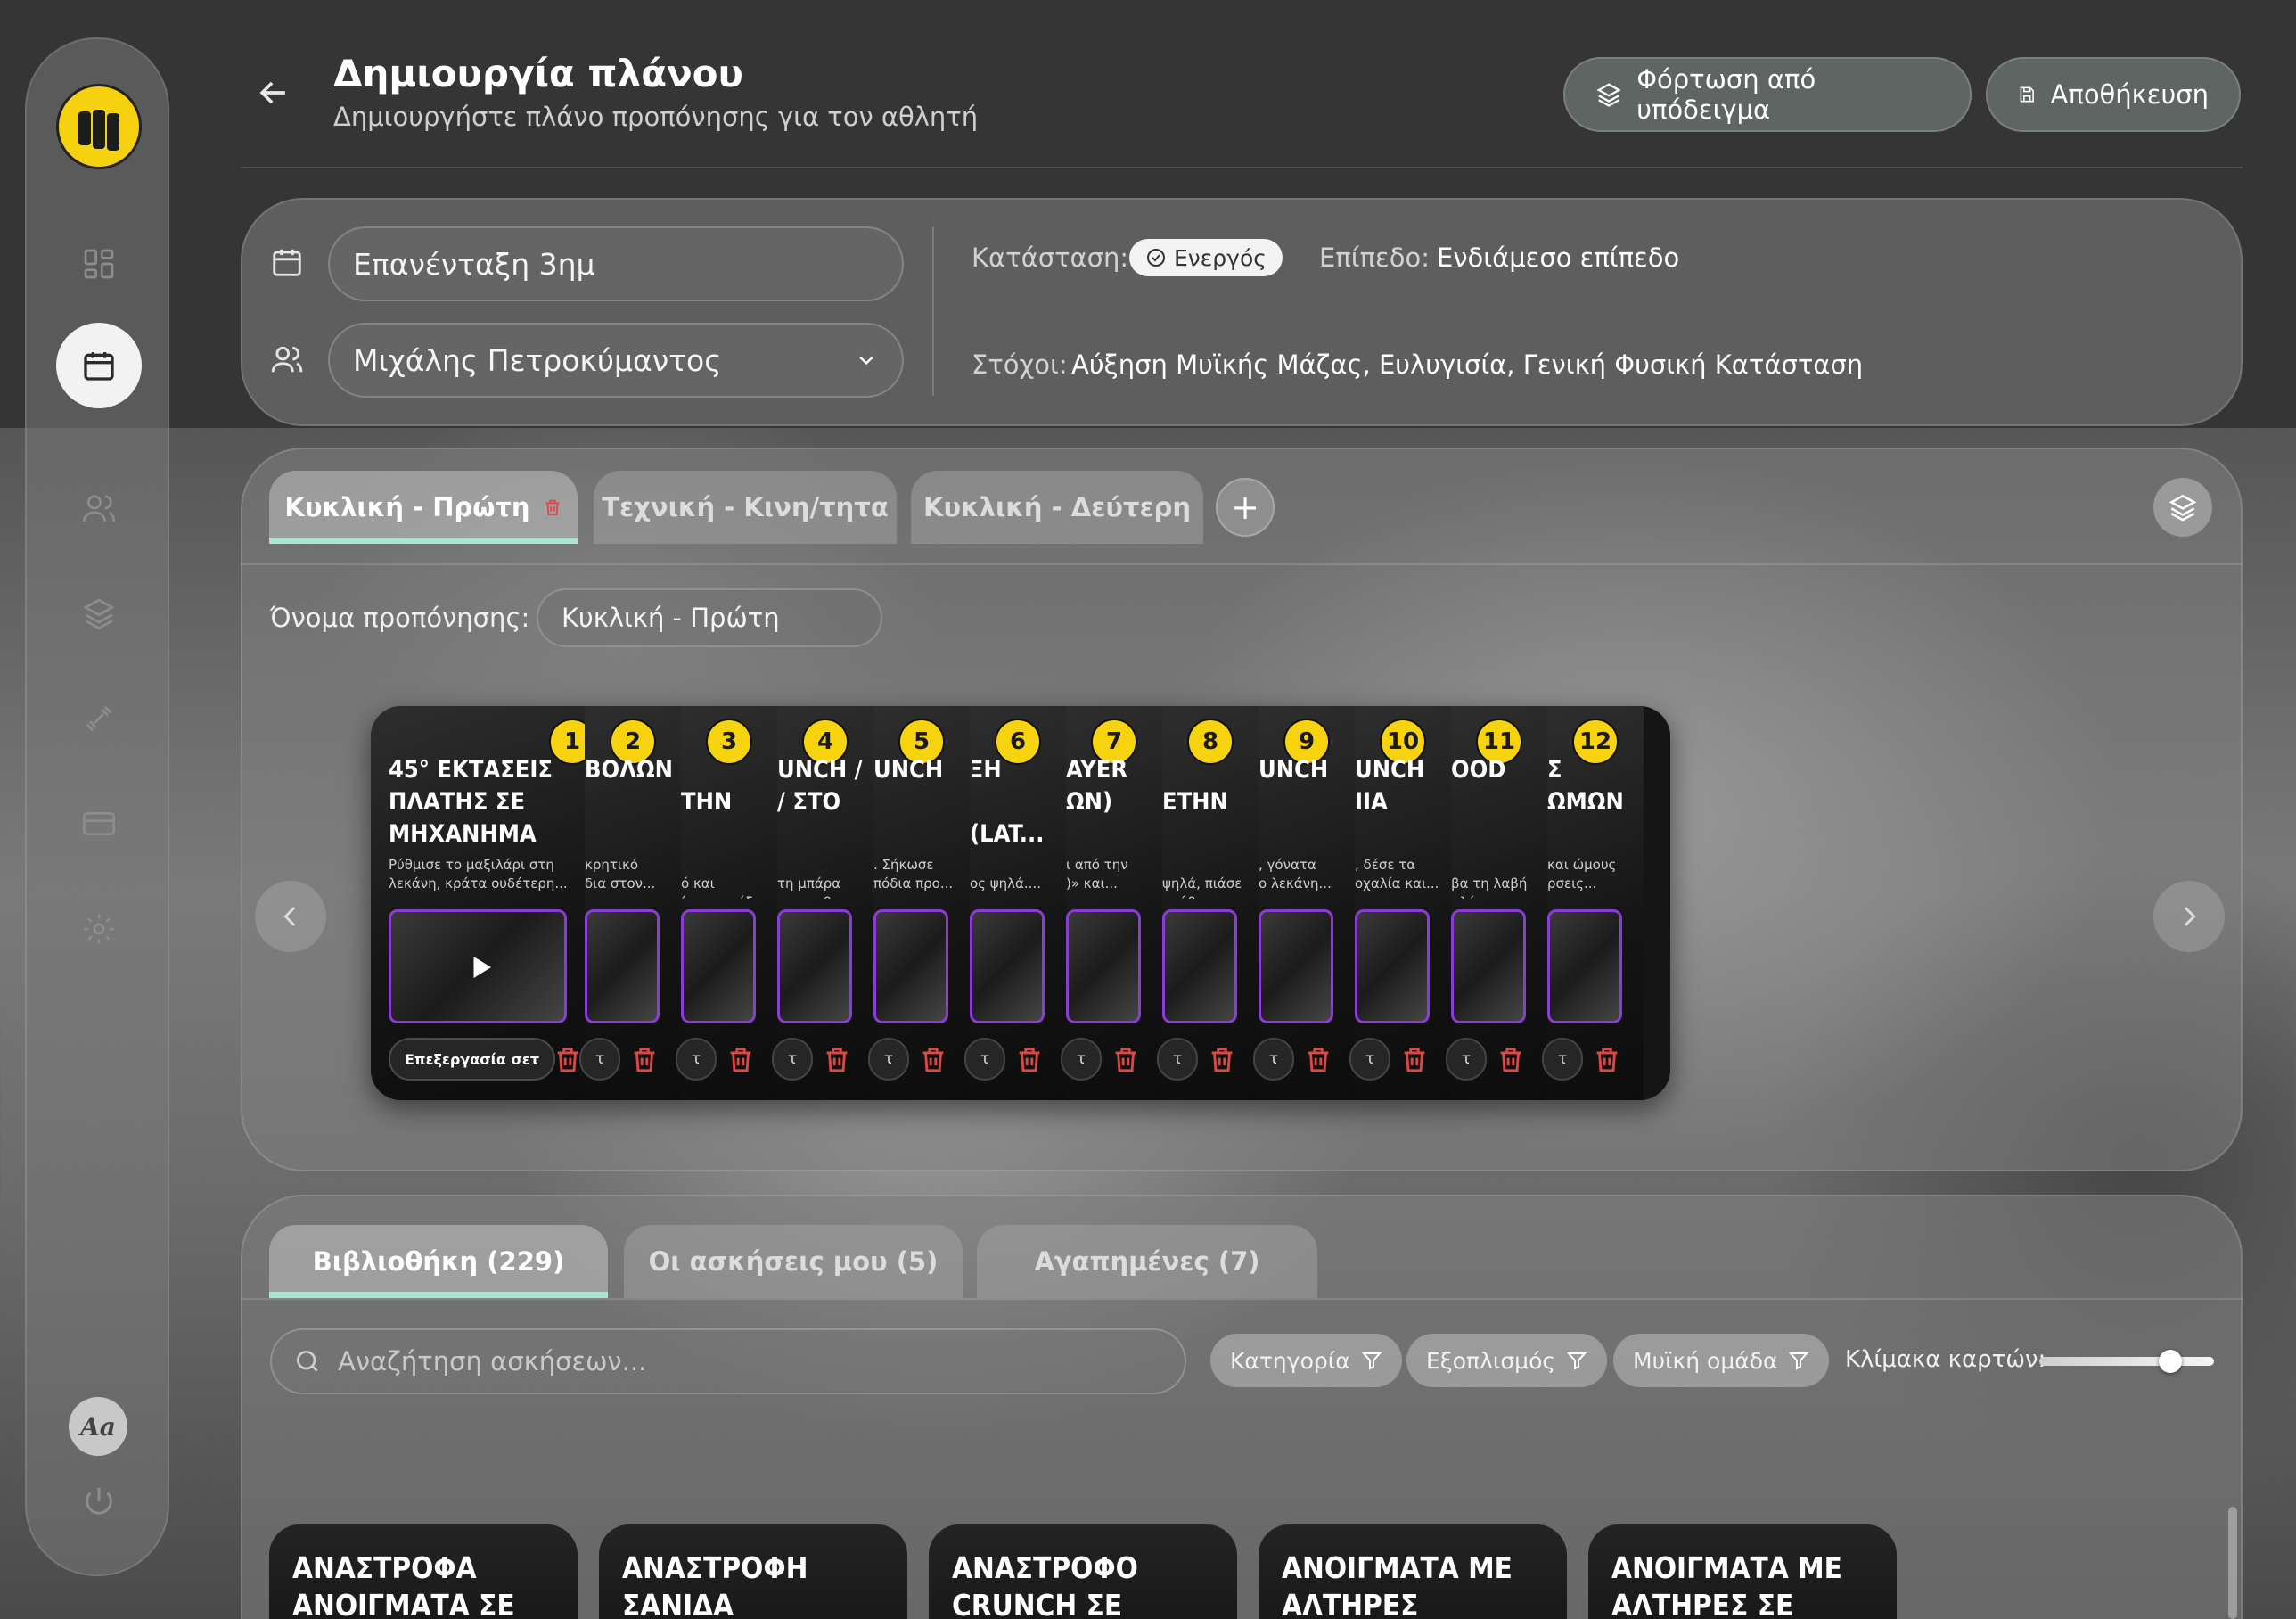 The width and height of the screenshot is (2296, 1619). Describe the element at coordinates (753, 1571) in the screenshot. I see `library-exercise-card: ΑΝΑΣΤΡΟΦΗ ΣΑΝΙΔΑ ΜΕ ΛΥΓΙΣΜΕΝΑ` at that location.